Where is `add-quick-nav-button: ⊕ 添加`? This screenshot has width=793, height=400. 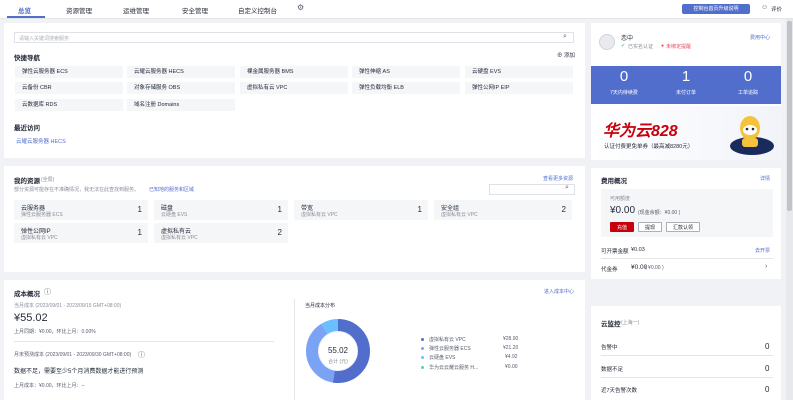 add-quick-nav-button: ⊕ 添加 is located at coordinates (566, 55).